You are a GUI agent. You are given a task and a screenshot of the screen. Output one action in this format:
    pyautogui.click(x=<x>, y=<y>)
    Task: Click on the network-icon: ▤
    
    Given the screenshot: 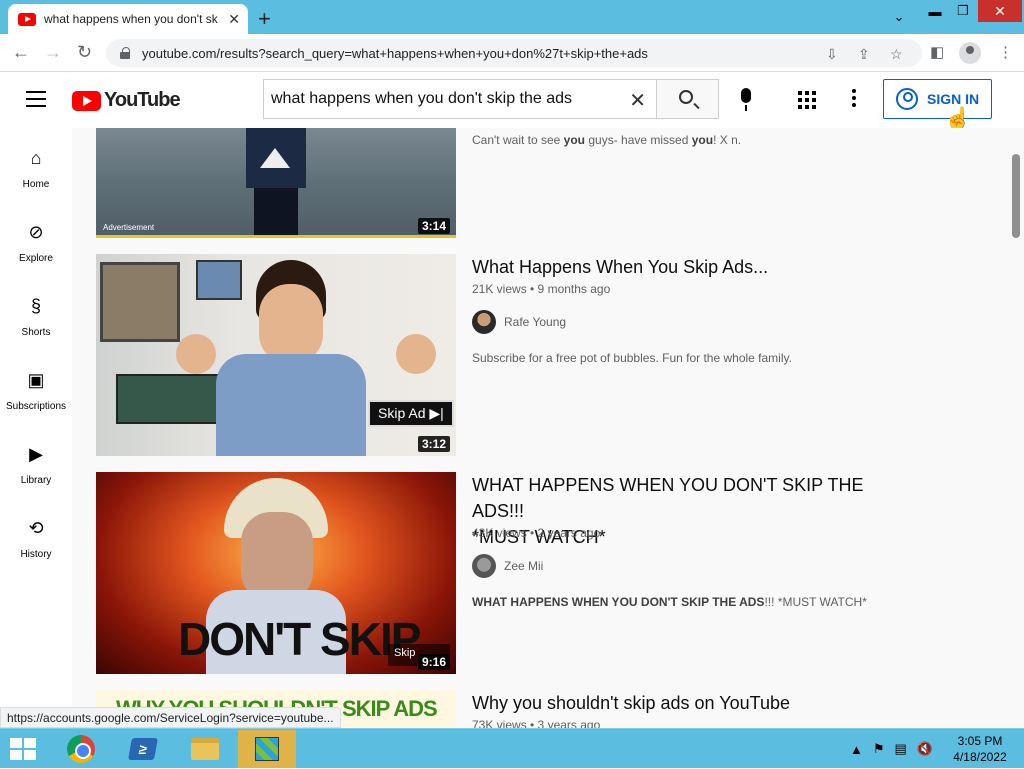 What is the action you would take?
    pyautogui.click(x=901, y=749)
    